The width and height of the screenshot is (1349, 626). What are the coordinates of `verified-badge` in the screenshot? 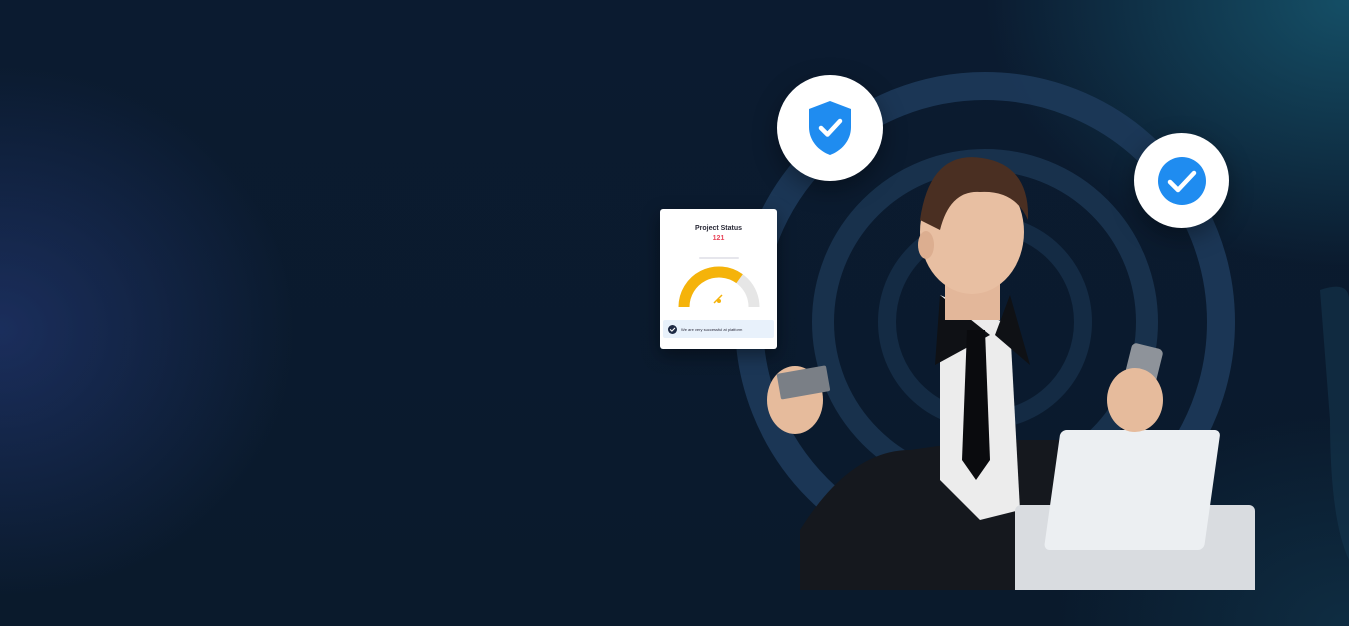 It's located at (1181, 180).